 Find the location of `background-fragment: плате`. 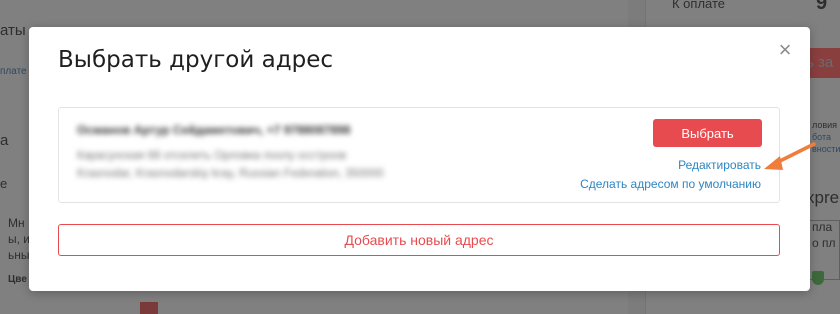

background-fragment: плате is located at coordinates (13, 71).